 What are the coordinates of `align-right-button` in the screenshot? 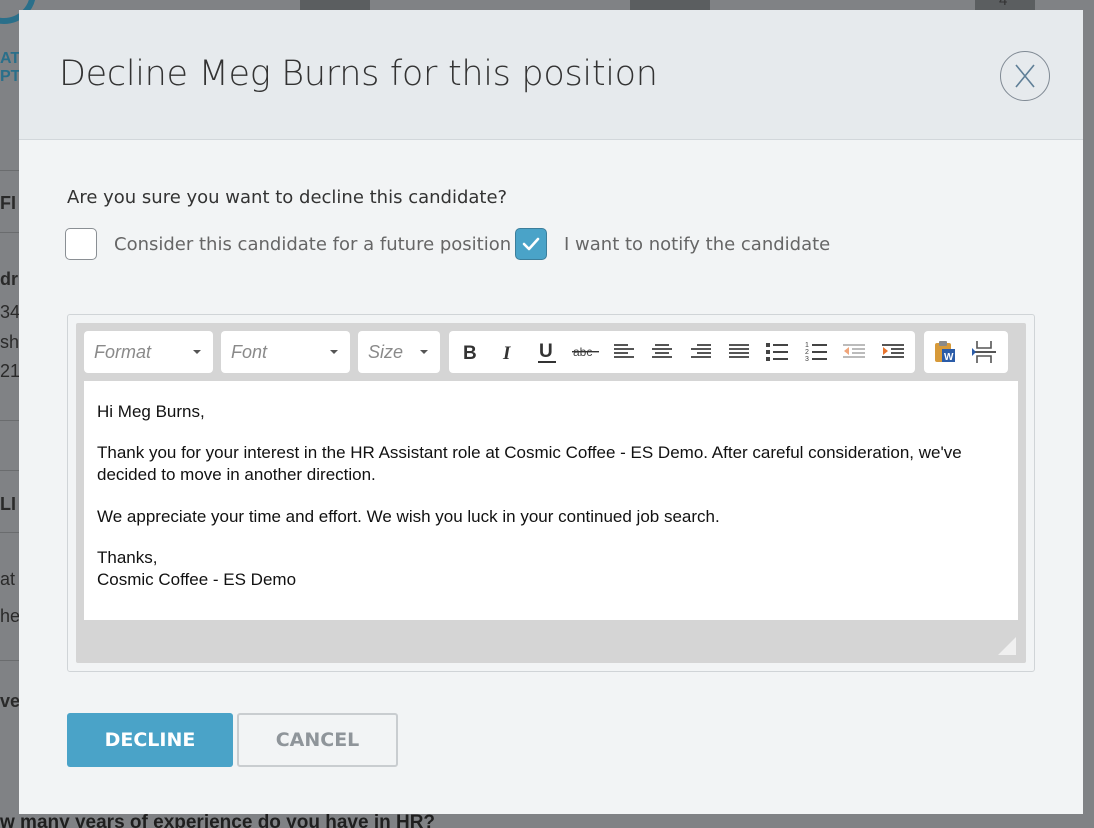 It's located at (701, 352).